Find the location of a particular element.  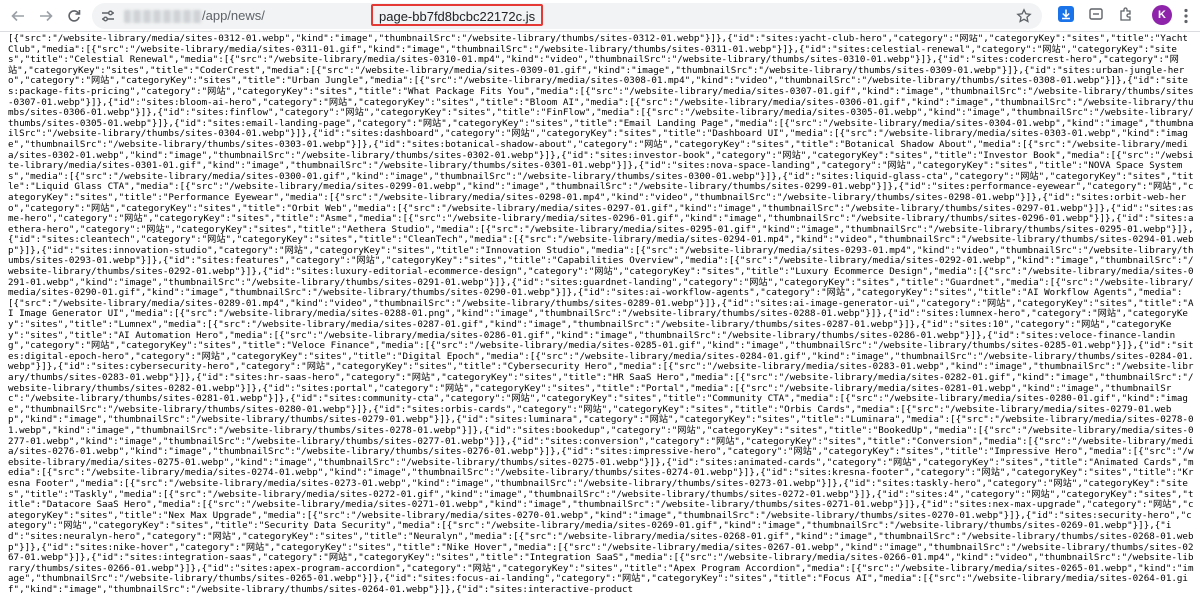

back-arrow-icon is located at coordinates (18, 16).